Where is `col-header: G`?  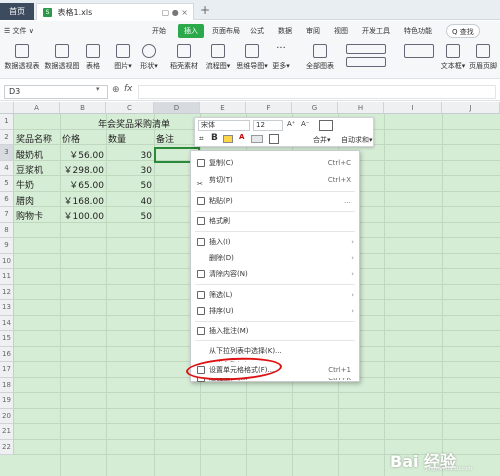 col-header: G is located at coordinates (315, 108).